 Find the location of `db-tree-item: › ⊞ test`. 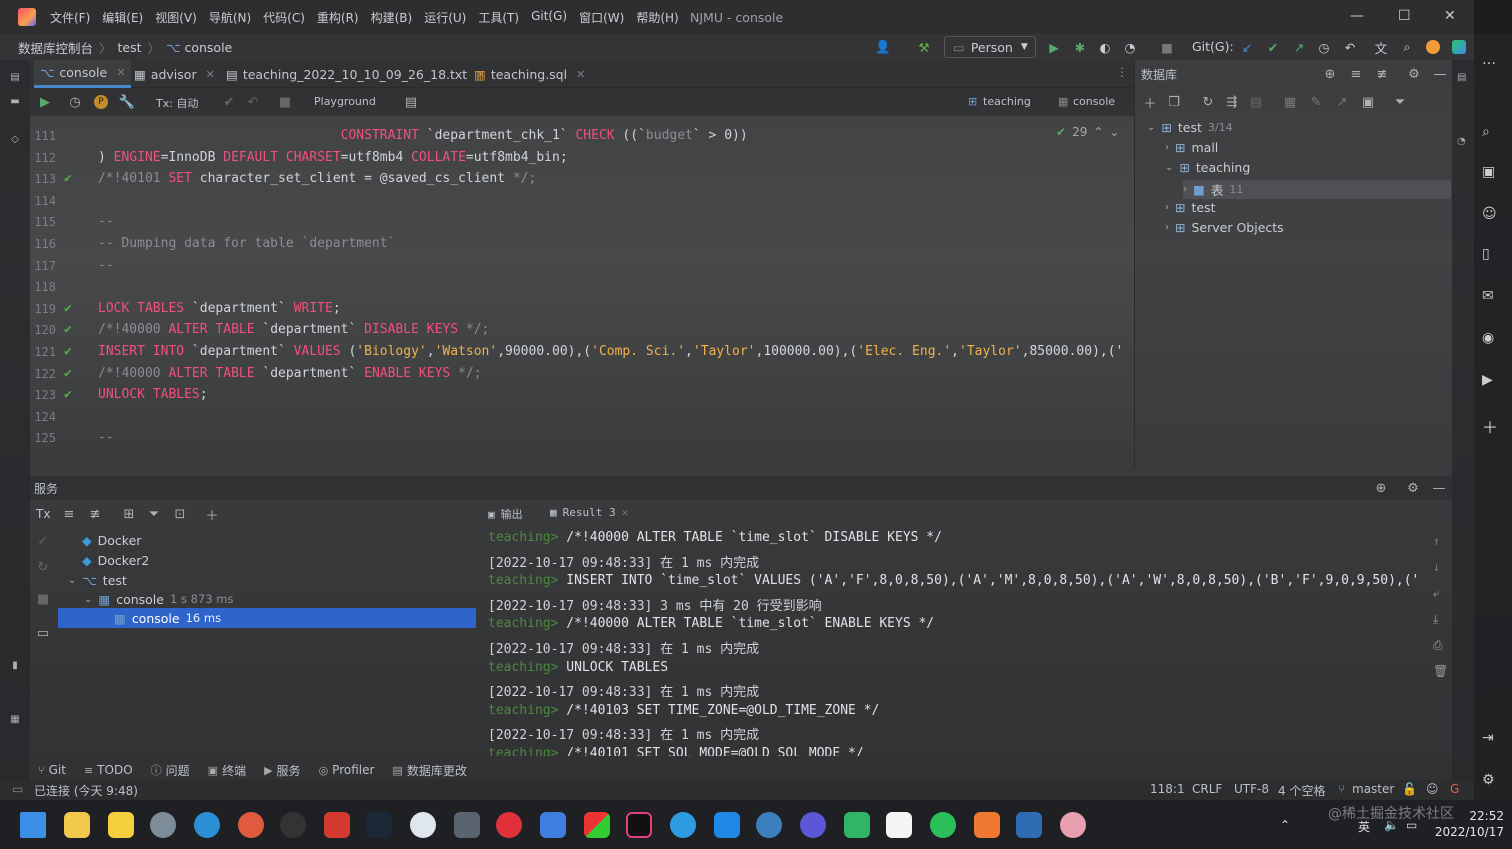

db-tree-item: › ⊞ test is located at coordinates (1190, 207).